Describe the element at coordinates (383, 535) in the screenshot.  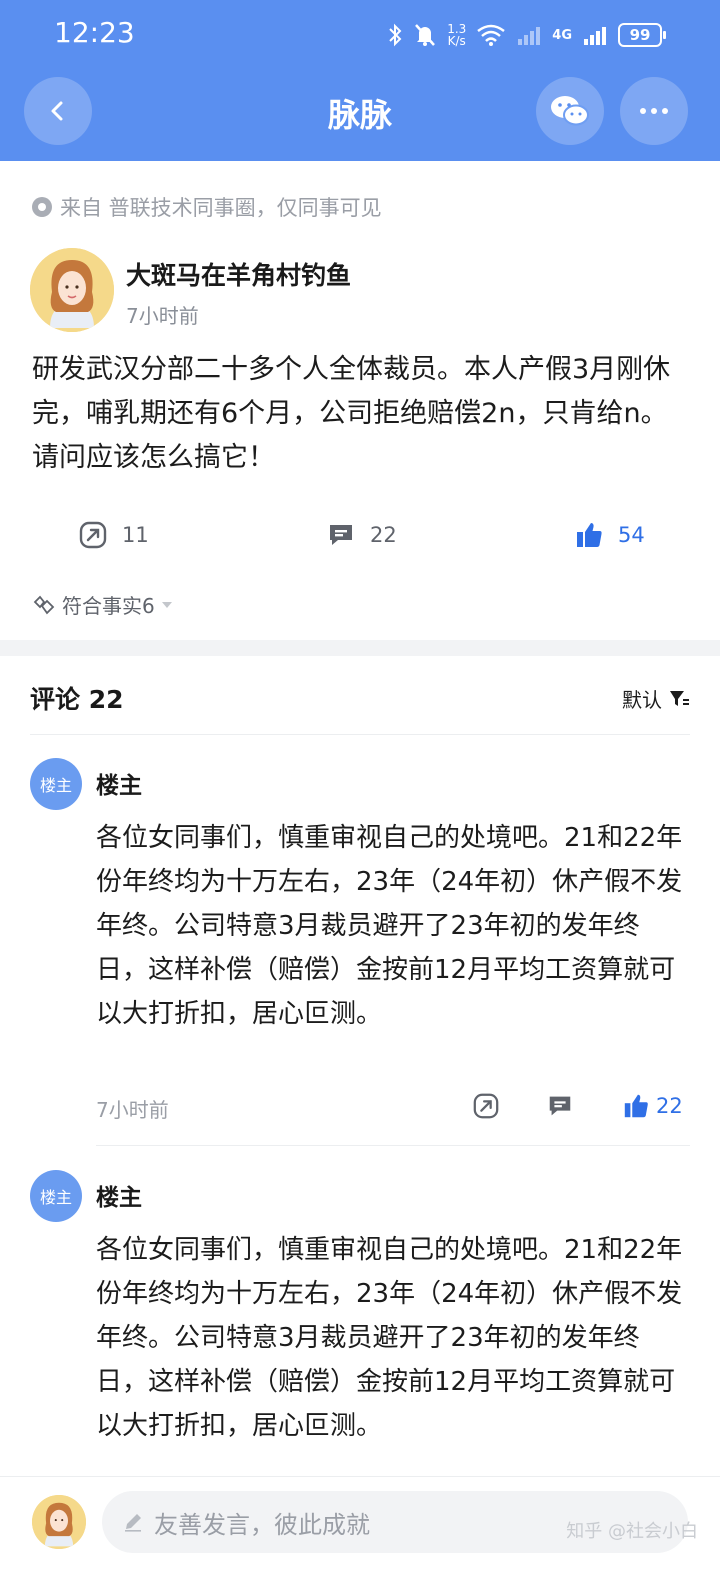
I see `comment-count: 22` at that location.